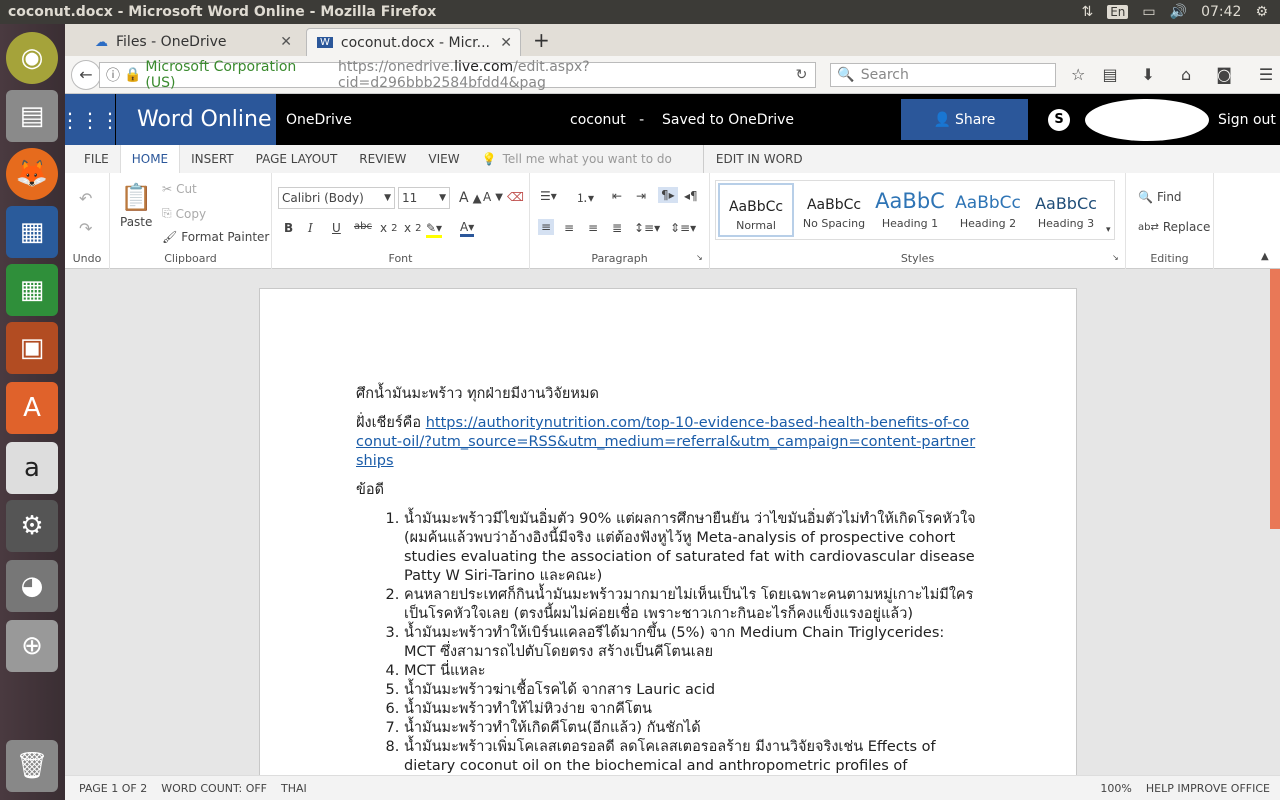 Image resolution: width=1280 pixels, height=800 pixels. What do you see at coordinates (96, 159) in the screenshot?
I see `tab-file: FILE` at bounding box center [96, 159].